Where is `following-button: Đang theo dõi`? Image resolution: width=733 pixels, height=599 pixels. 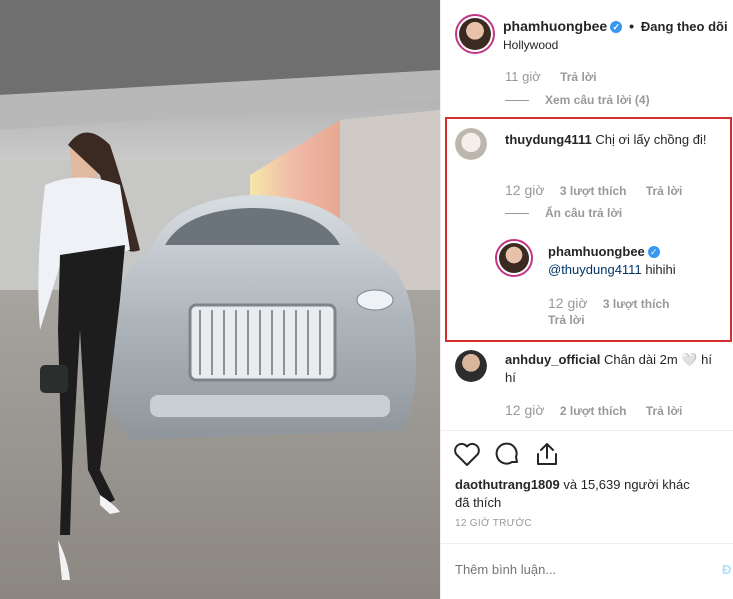
following-button: Đang theo dõi is located at coordinates (684, 26).